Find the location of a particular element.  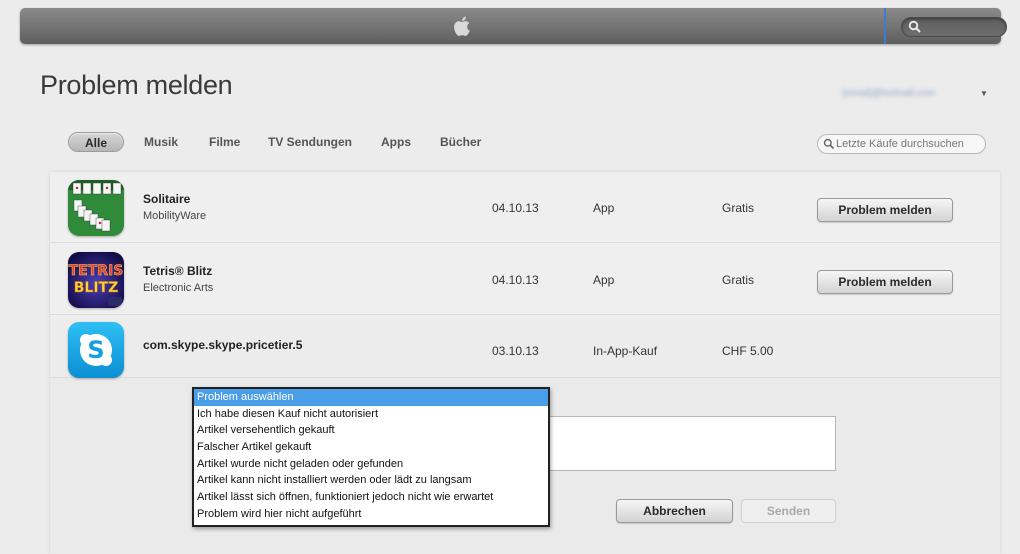

tab-musik: Musik is located at coordinates (161, 142).